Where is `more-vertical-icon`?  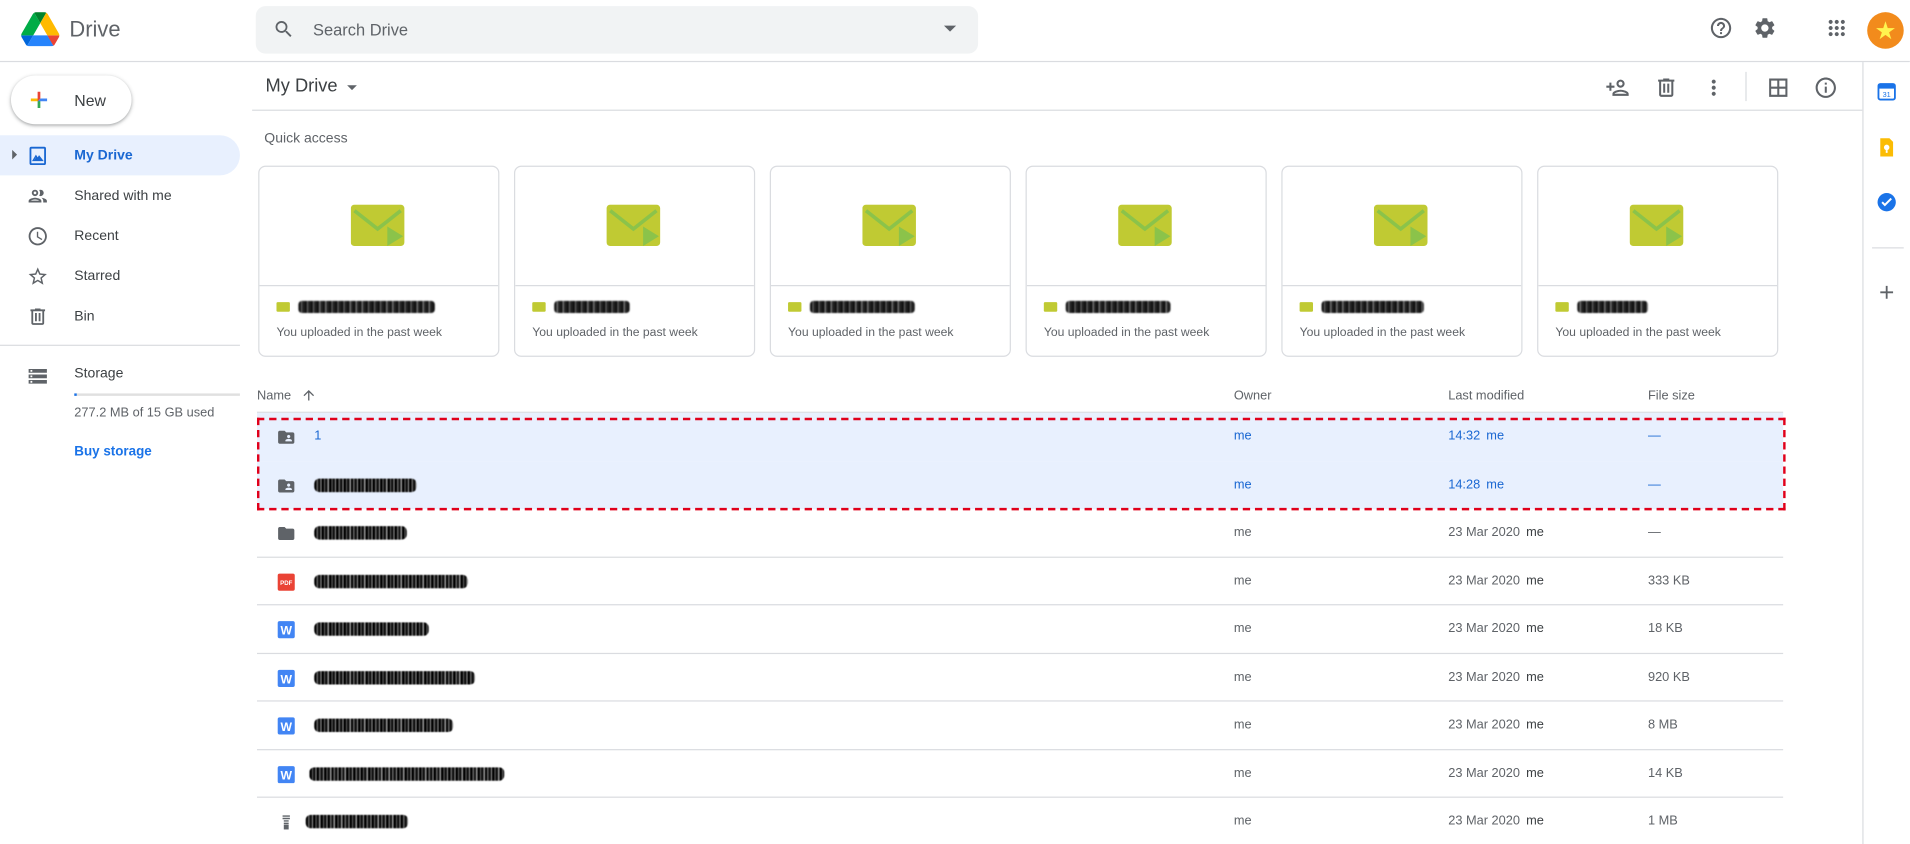 more-vertical-icon is located at coordinates (1714, 88).